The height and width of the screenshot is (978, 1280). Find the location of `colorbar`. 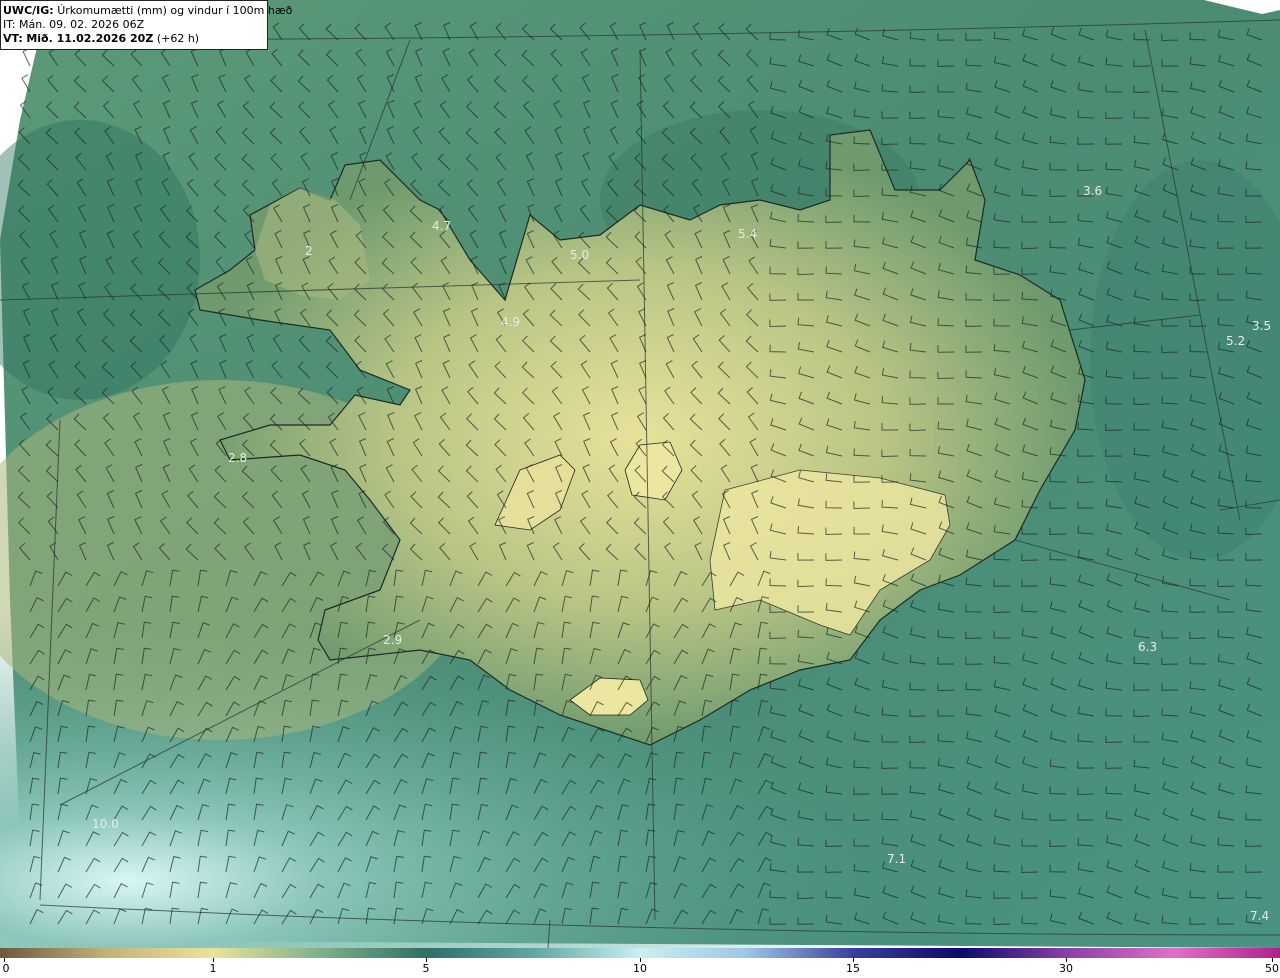

colorbar is located at coordinates (640, 953).